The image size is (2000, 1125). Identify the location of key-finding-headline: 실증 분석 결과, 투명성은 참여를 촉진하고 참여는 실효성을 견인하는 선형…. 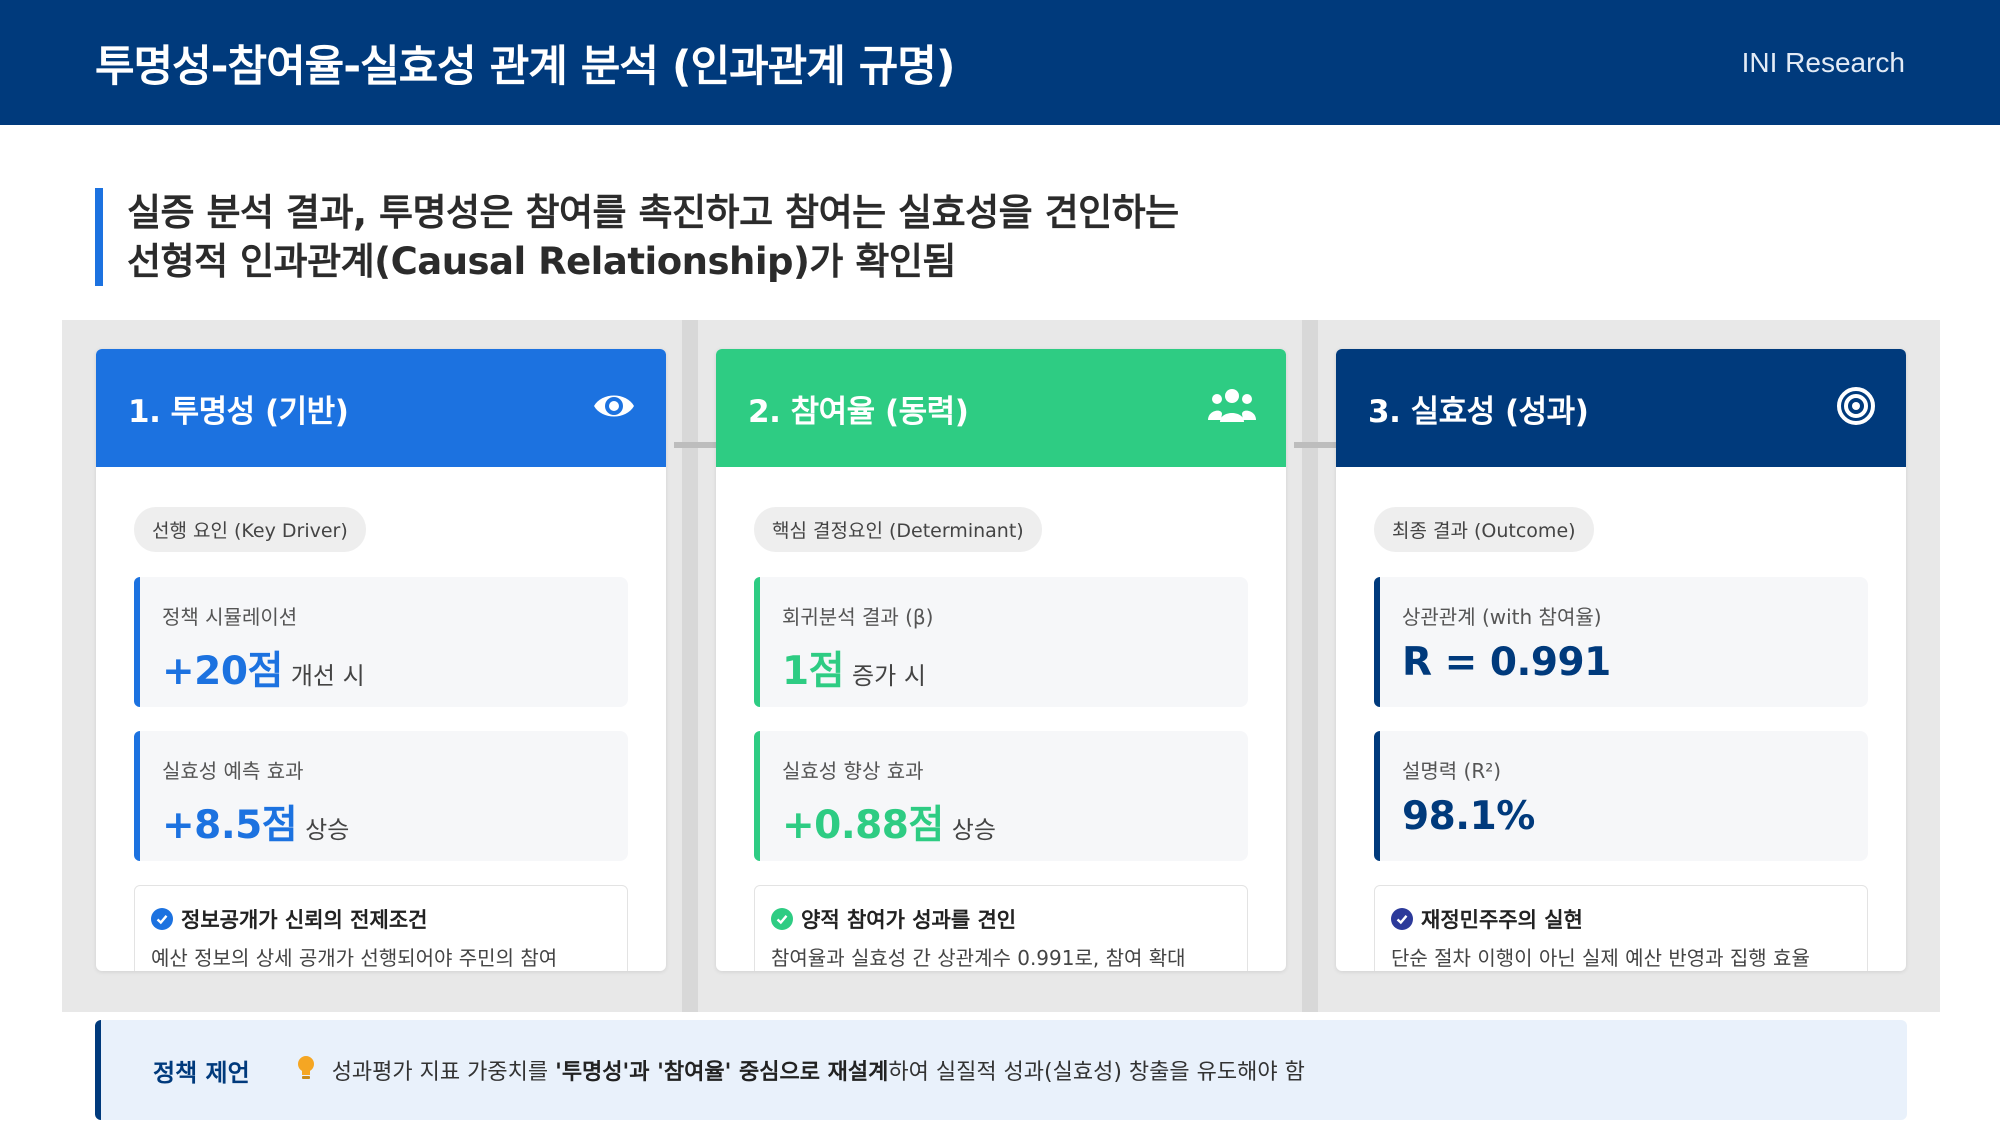
(745, 237).